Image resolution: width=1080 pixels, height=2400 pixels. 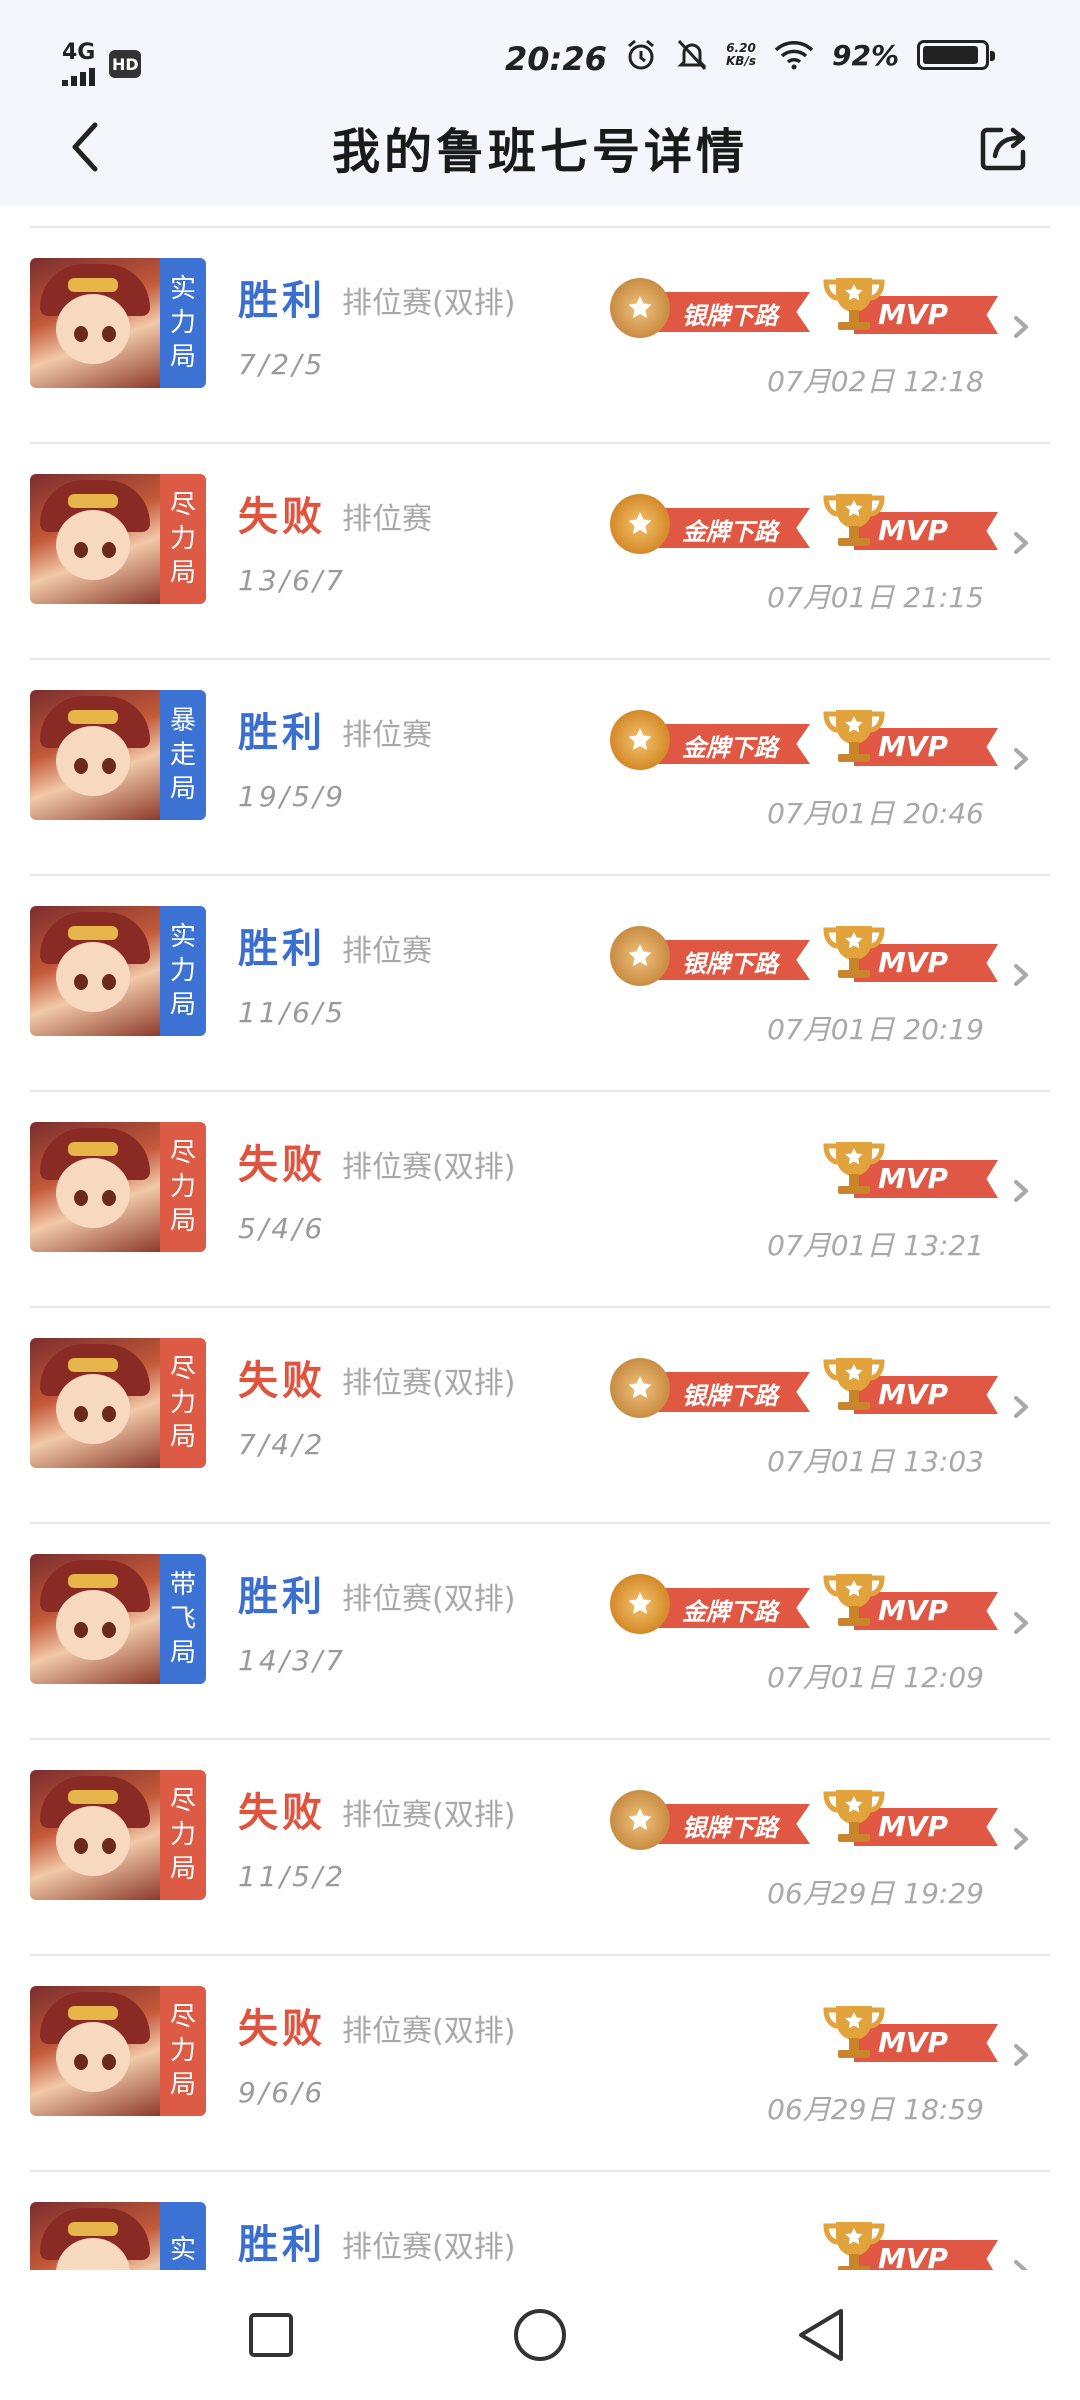 What do you see at coordinates (78, 75) in the screenshot?
I see `signal-icon` at bounding box center [78, 75].